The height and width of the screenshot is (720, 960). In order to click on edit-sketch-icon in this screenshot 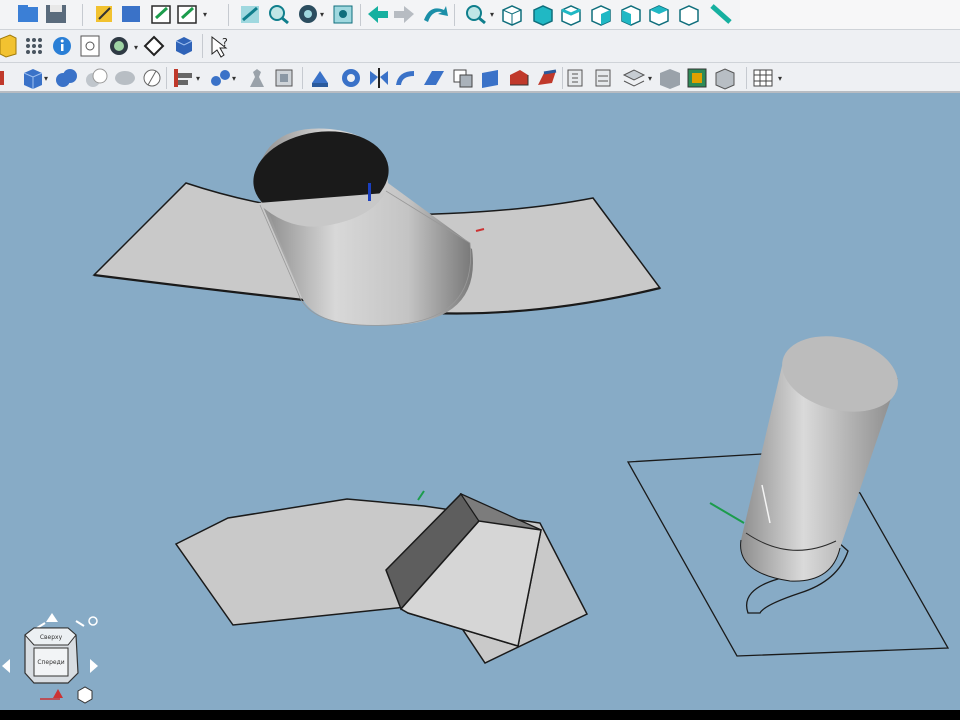, I will do `click(161, 14)`.